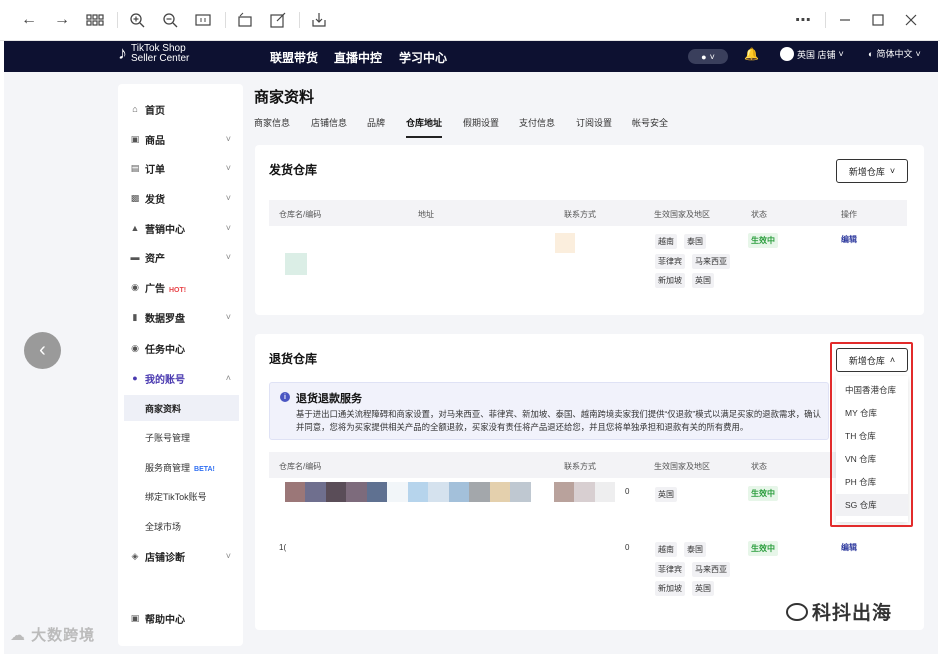  I want to click on region-tag: 泰国, so click(695, 241).